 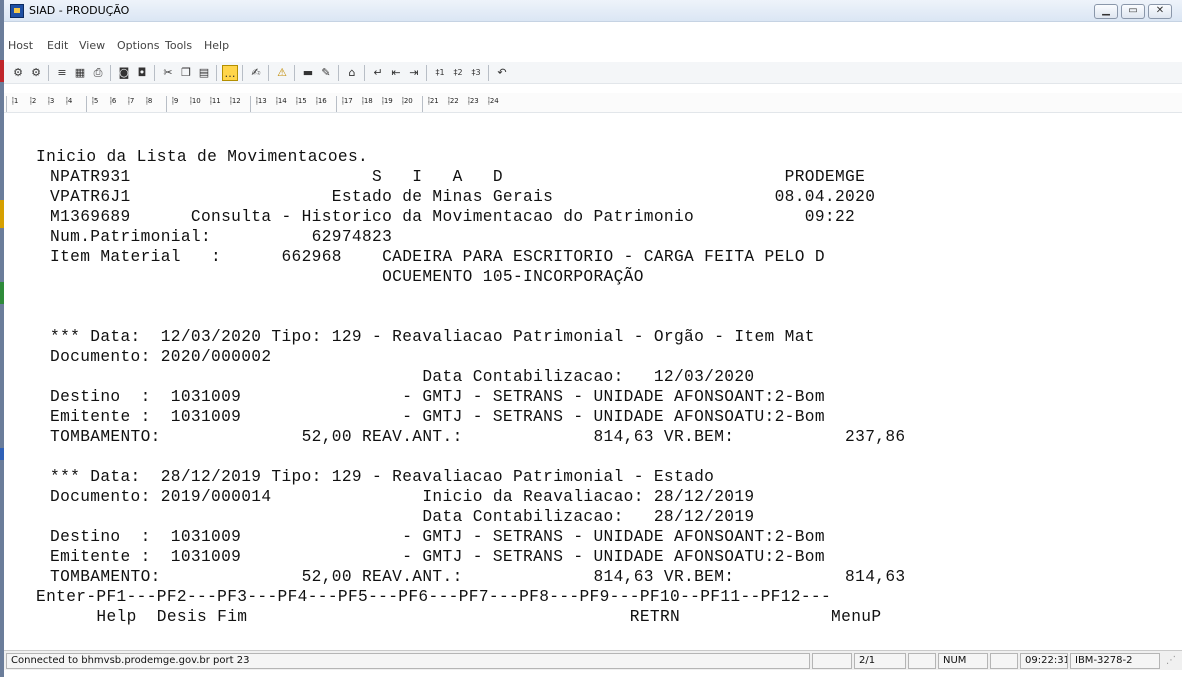 I want to click on highlight-icon: ✎, so click(x=326, y=73).